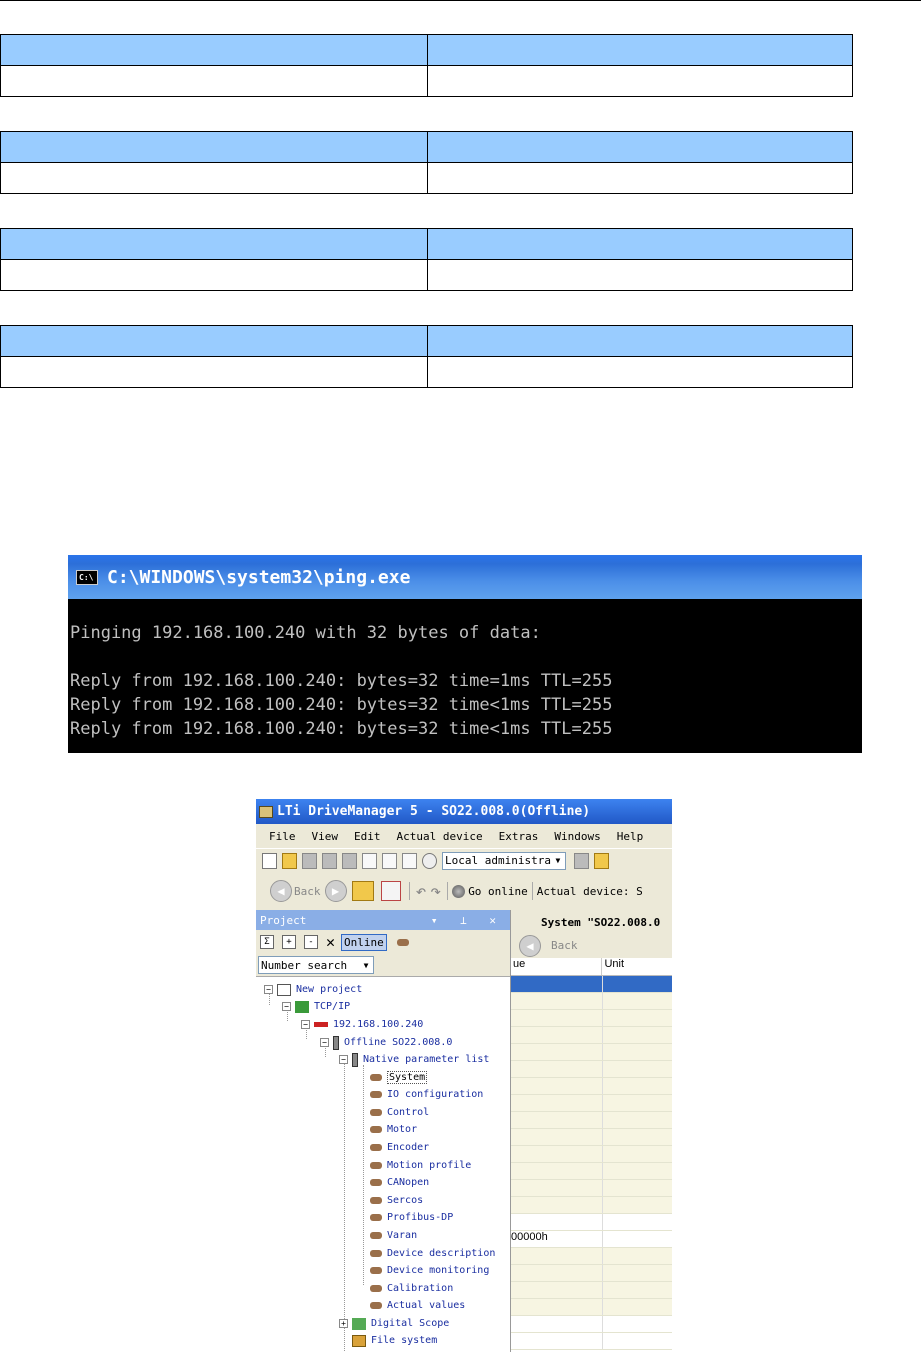 The width and height of the screenshot is (921, 1352). I want to click on expand-toggle-icon: +, so click(343, 1323).